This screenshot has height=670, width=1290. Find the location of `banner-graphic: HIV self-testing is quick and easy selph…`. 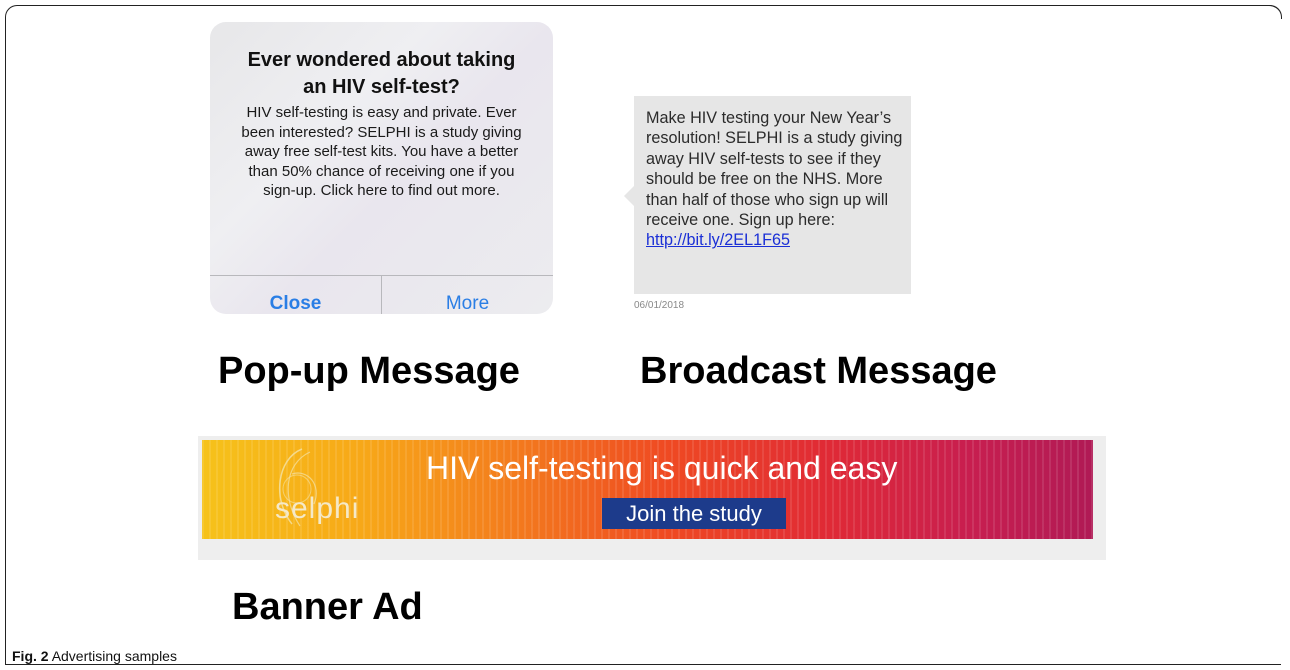

banner-graphic: HIV self-testing is quick and easy selph… is located at coordinates (647, 489).